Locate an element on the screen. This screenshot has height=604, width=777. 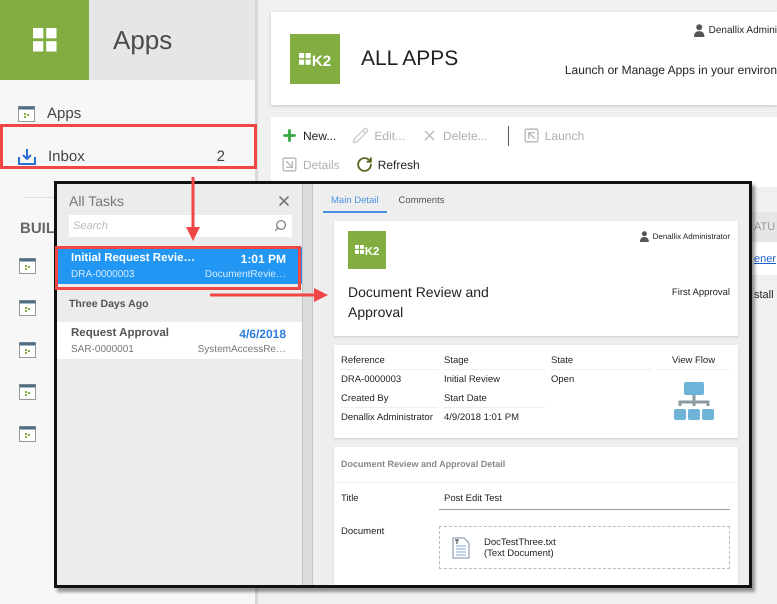
app-link: ener is located at coordinates (765, 258).